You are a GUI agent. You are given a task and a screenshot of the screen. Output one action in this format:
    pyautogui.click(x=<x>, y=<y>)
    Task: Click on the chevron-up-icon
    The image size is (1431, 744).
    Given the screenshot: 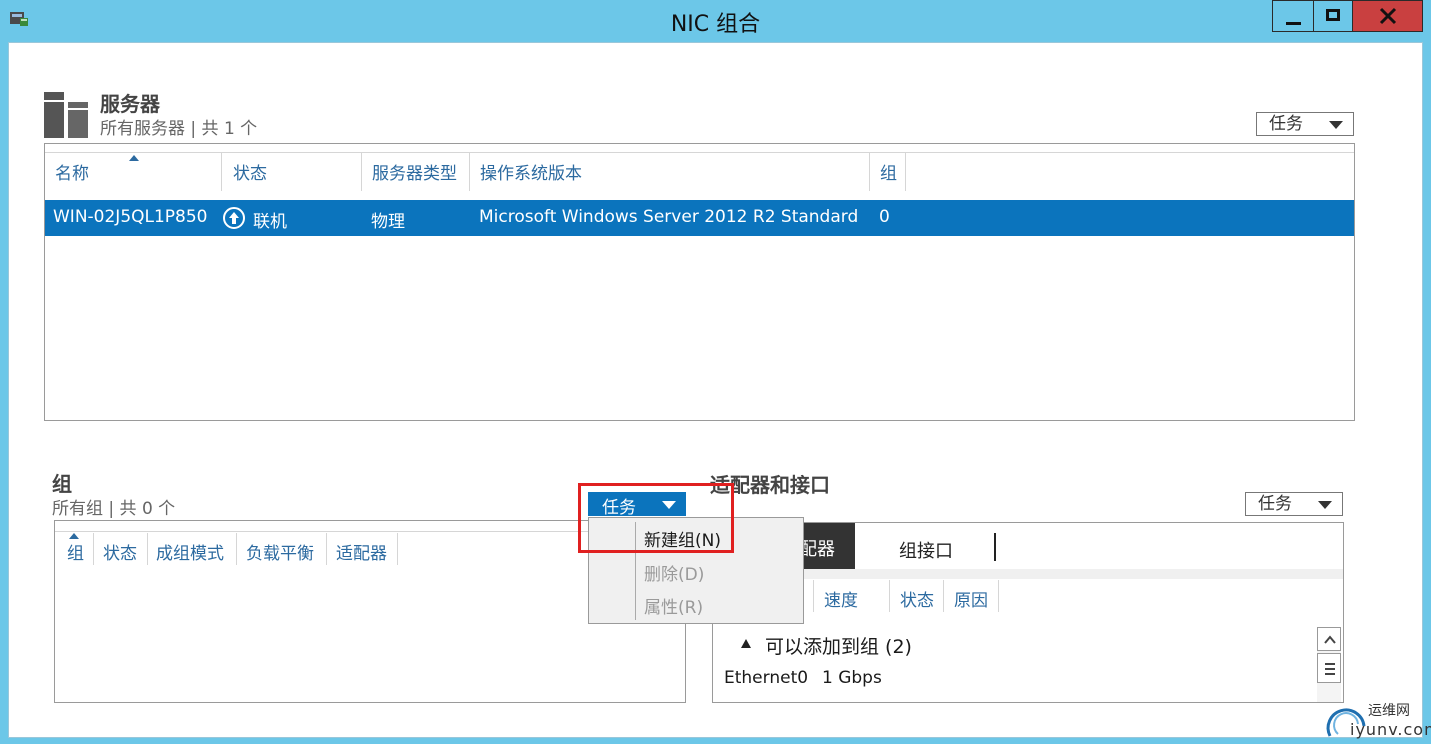 What is the action you would take?
    pyautogui.click(x=1330, y=639)
    